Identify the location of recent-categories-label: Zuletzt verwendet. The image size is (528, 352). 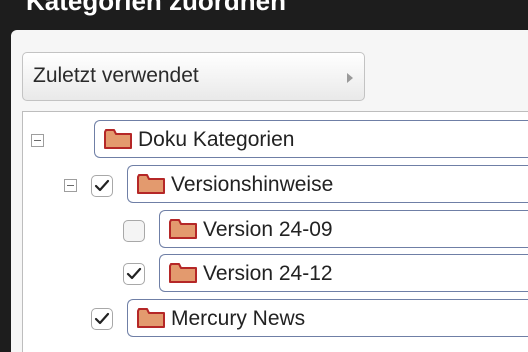
(116, 75).